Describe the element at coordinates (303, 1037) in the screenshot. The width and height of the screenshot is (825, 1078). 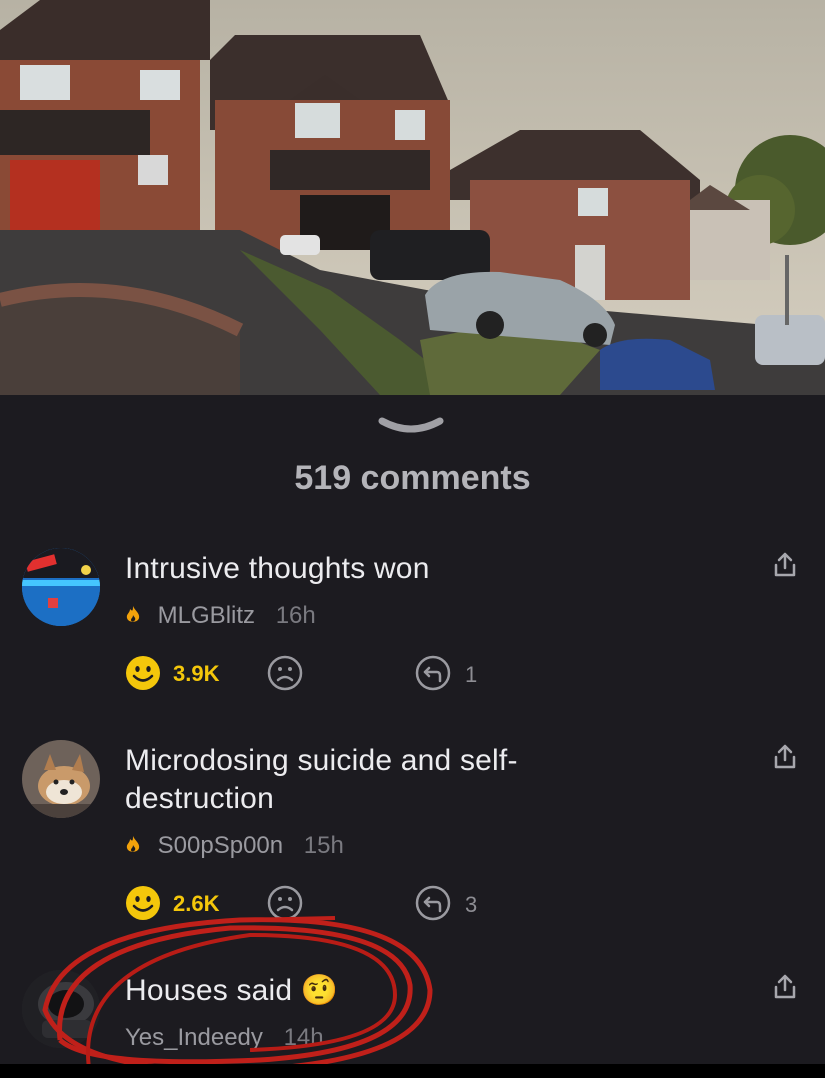
I see `comment-time: 14h` at that location.